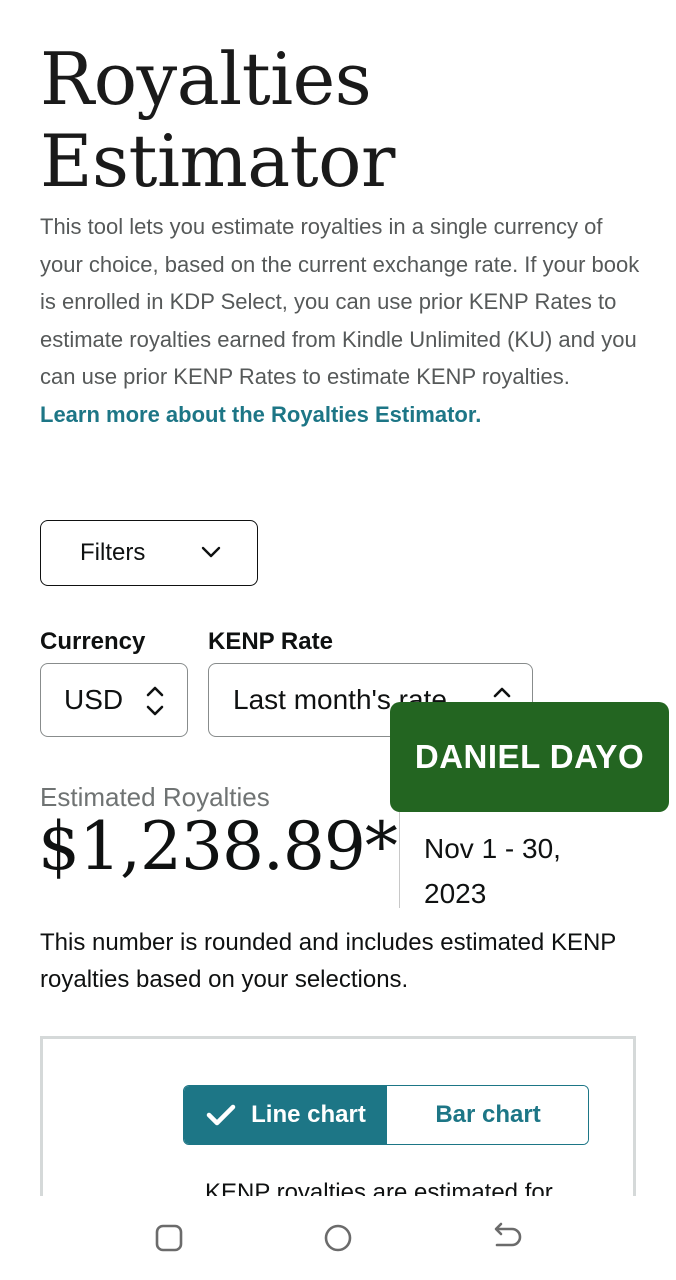  What do you see at coordinates (506, 1238) in the screenshot?
I see `back-icon` at bounding box center [506, 1238].